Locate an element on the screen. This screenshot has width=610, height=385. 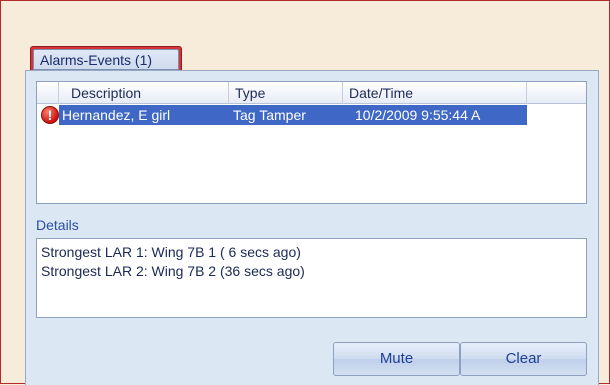
mute-button: Mute is located at coordinates (396, 359).